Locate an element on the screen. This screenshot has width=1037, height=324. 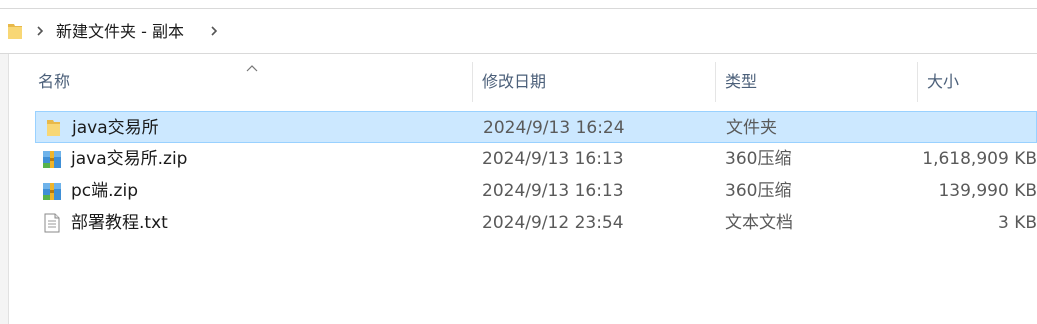
column-header-row: 名称 修改日期 类型 大小 is located at coordinates (523, 82).